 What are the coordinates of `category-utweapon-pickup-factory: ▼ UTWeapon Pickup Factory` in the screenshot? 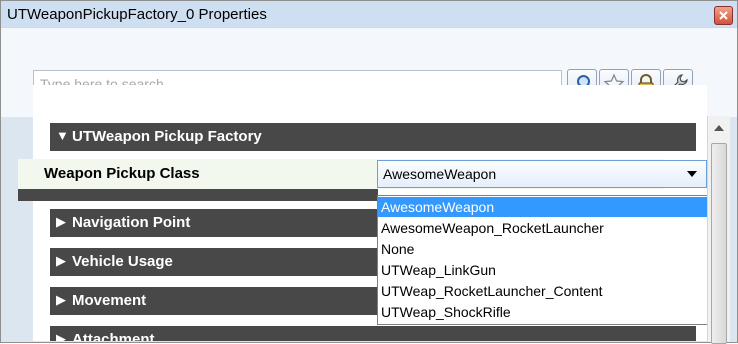 It's located at (373, 137).